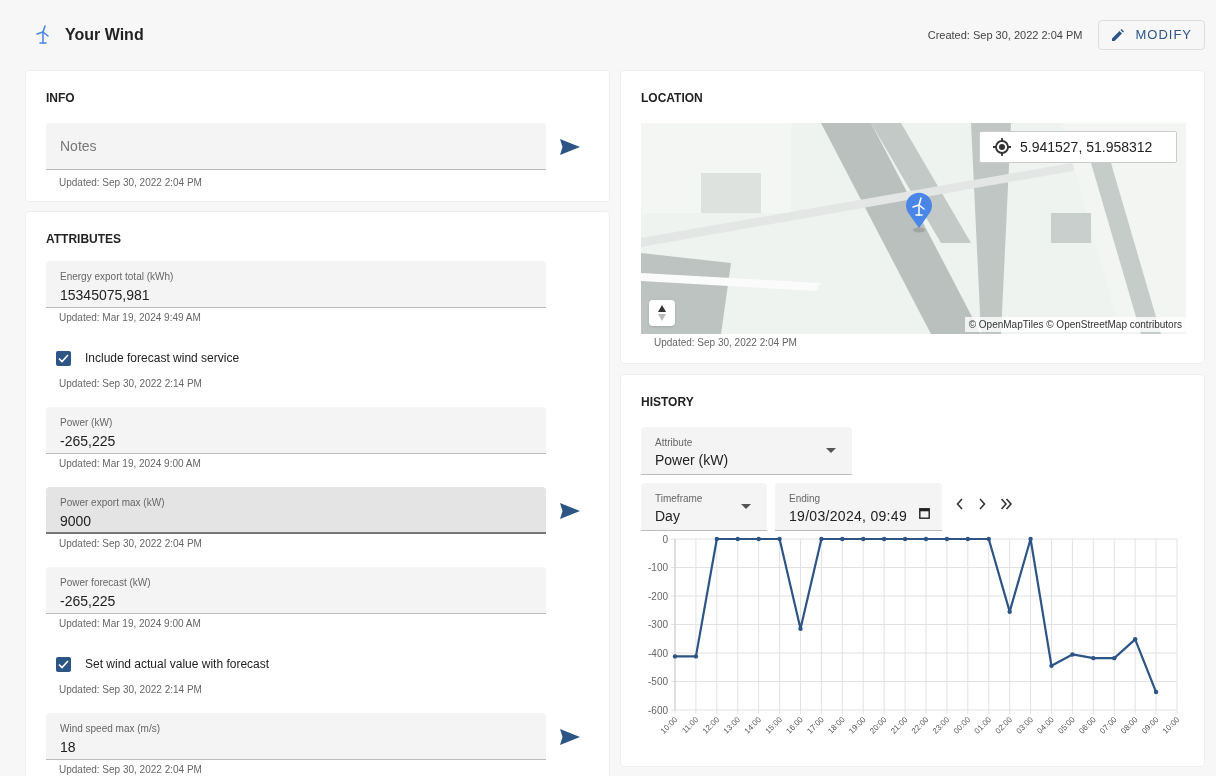 The height and width of the screenshot is (776, 1216). I want to click on map-attribution: © OpenMapTiles © OpenStreetMap contributors, so click(1075, 324).